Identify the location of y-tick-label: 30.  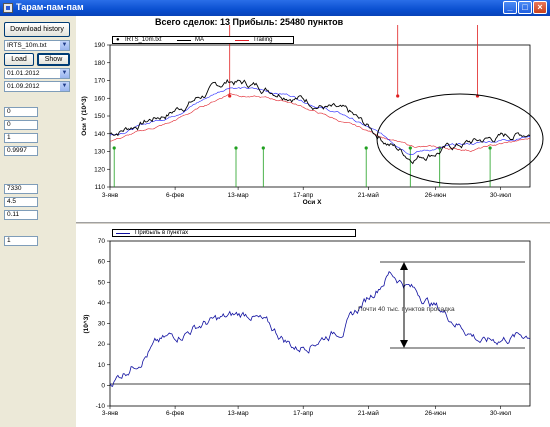
(102, 324).